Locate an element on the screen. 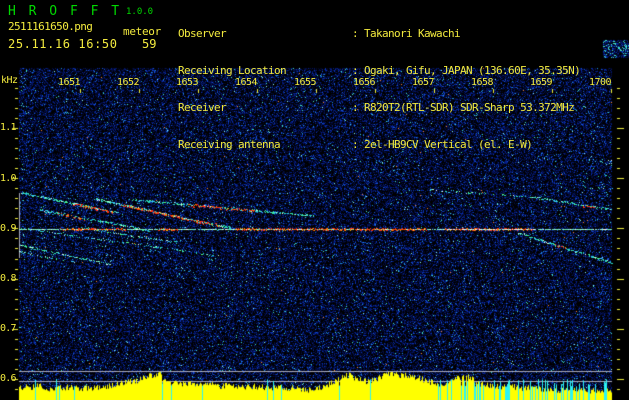 The width and height of the screenshot is (629, 400). info-value: Ogaki, Gifu, JAPAN (136.60E, 35.35N) is located at coordinates (472, 71).